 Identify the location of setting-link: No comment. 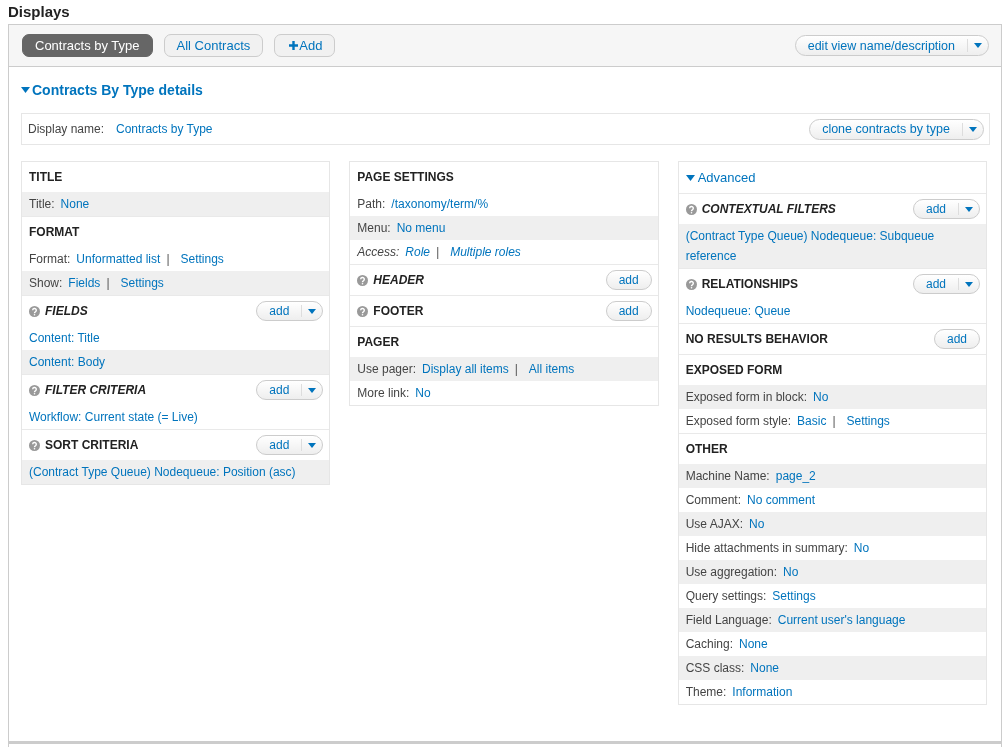
(781, 500).